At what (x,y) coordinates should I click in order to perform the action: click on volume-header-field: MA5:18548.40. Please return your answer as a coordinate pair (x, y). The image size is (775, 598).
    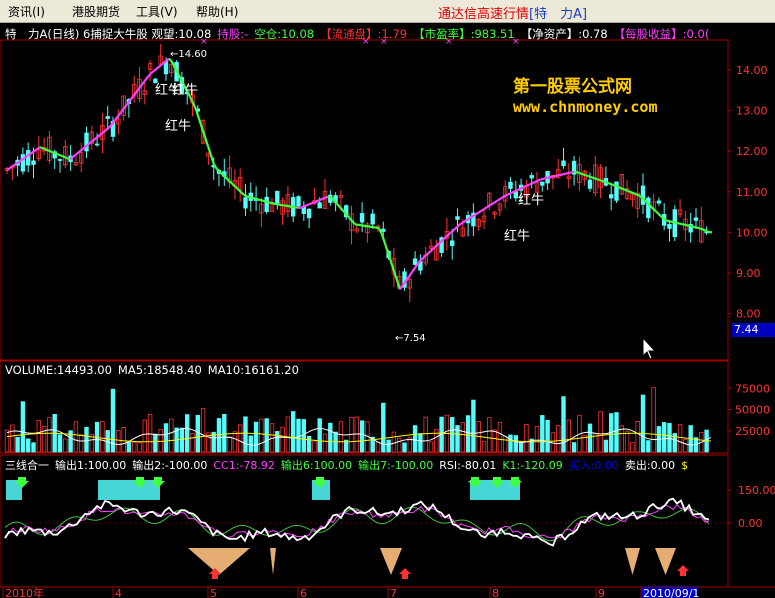
    Looking at the image, I should click on (159, 370).